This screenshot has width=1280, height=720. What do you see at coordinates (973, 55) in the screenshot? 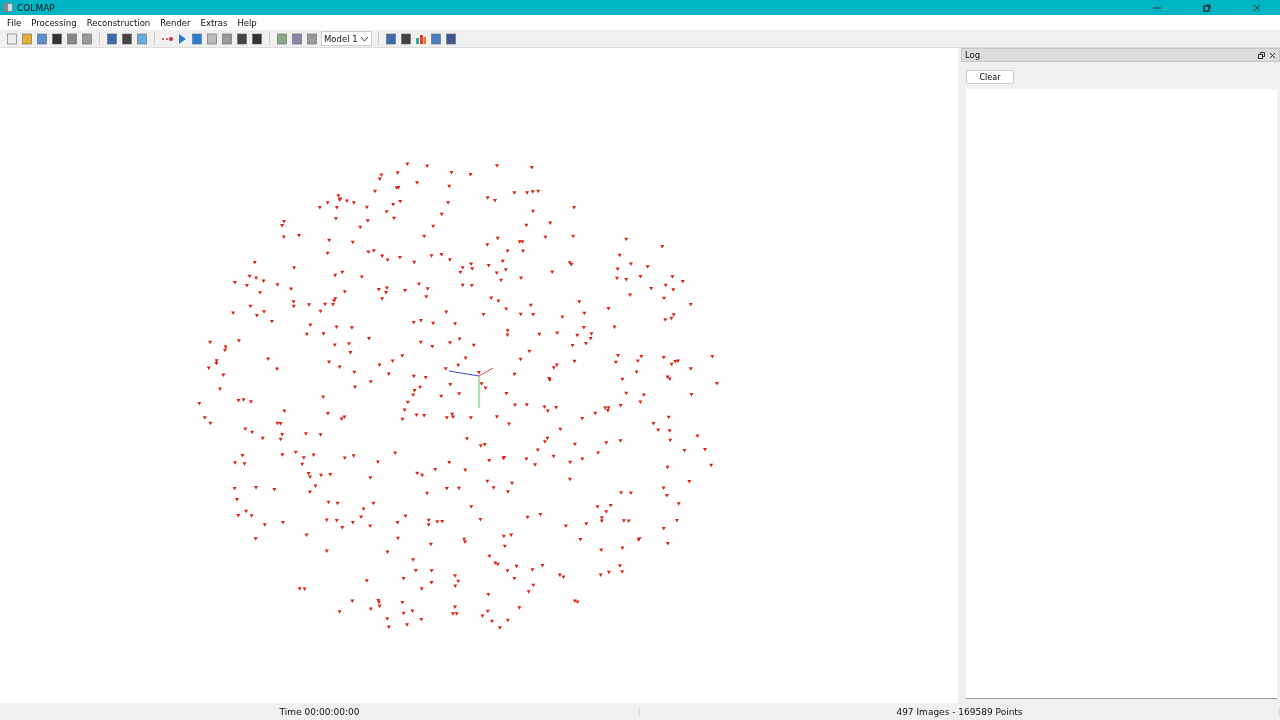
I see `log-title: Log` at bounding box center [973, 55].